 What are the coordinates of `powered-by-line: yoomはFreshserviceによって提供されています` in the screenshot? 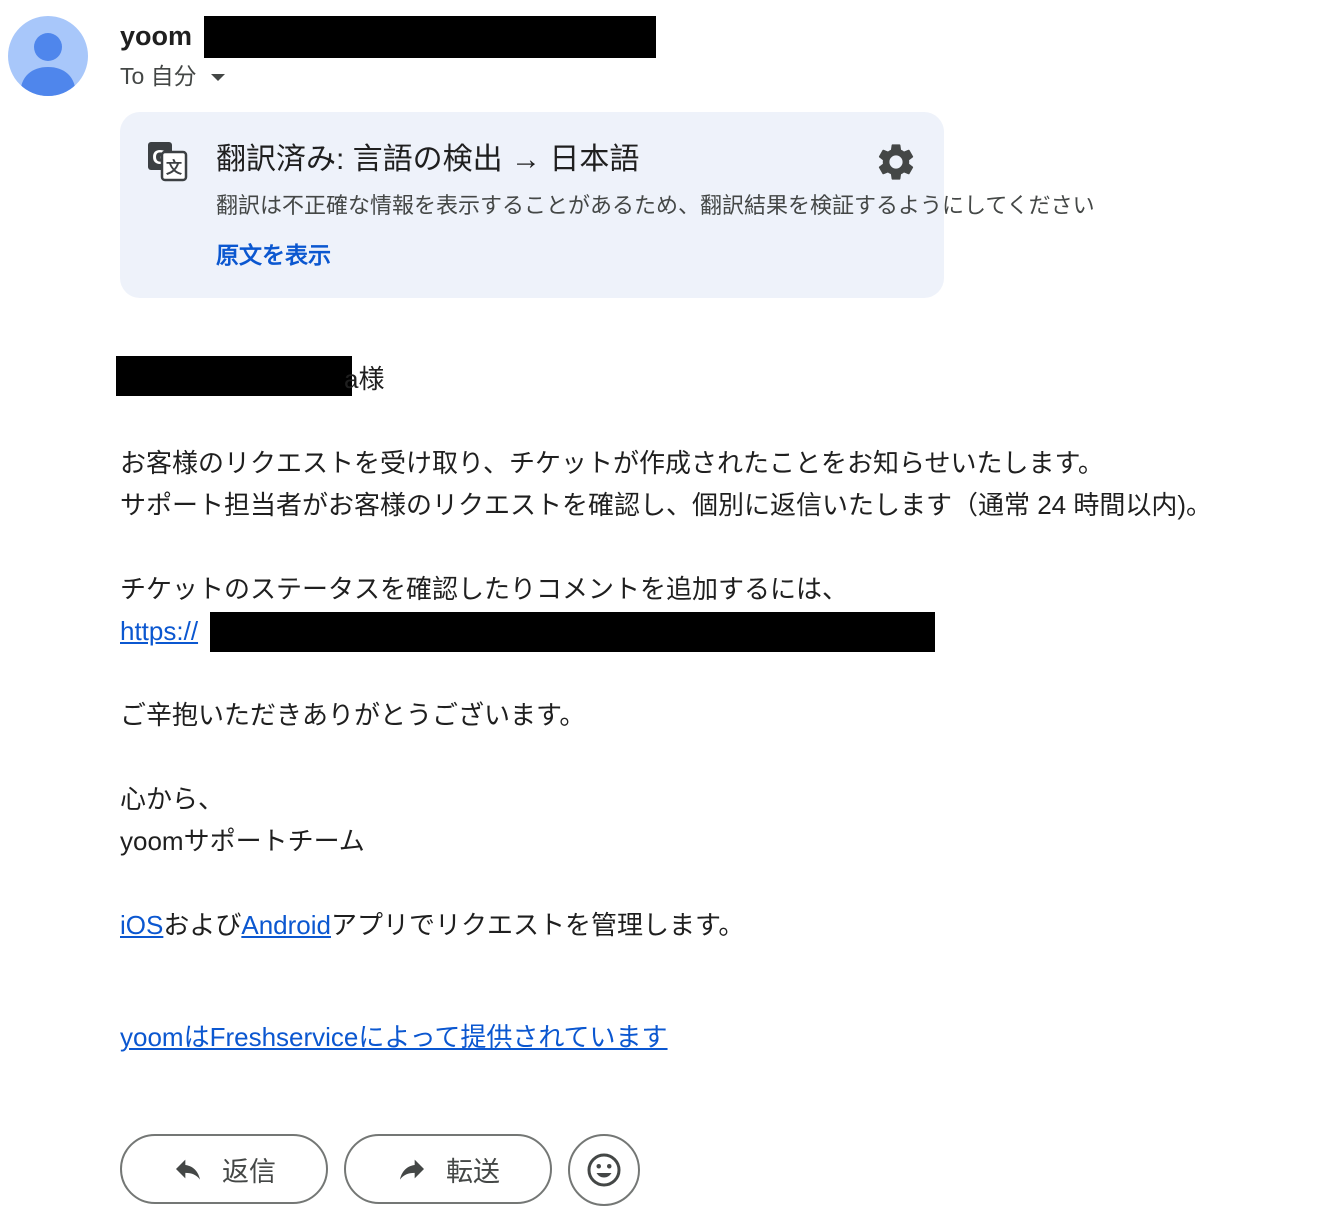 It's located at (394, 1037).